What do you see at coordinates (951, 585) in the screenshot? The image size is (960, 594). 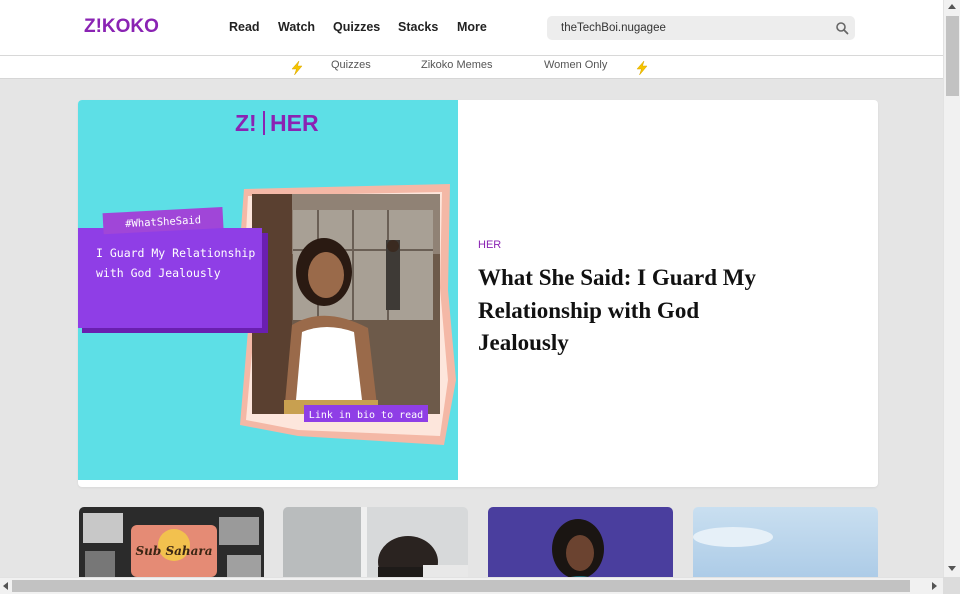 I see `scrollbar-corner` at bounding box center [951, 585].